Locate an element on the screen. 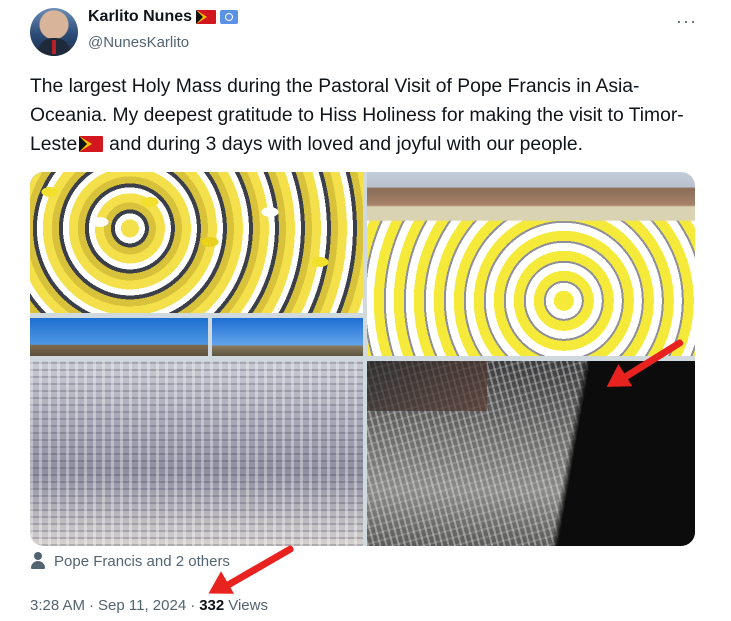 The height and width of the screenshot is (621, 731). photo-sky-right is located at coordinates (287, 337).